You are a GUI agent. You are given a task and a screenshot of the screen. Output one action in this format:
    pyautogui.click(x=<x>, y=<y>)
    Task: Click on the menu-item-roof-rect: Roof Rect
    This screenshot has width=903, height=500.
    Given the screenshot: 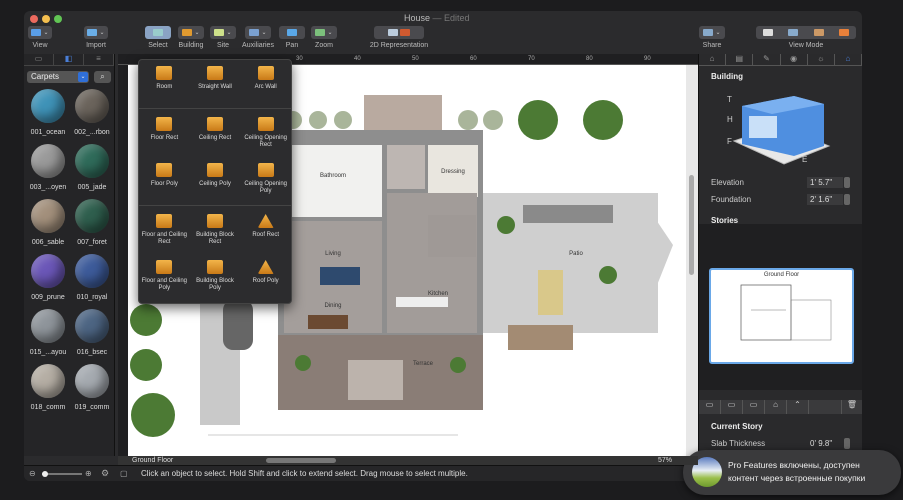 What is the action you would take?
    pyautogui.click(x=265, y=231)
    